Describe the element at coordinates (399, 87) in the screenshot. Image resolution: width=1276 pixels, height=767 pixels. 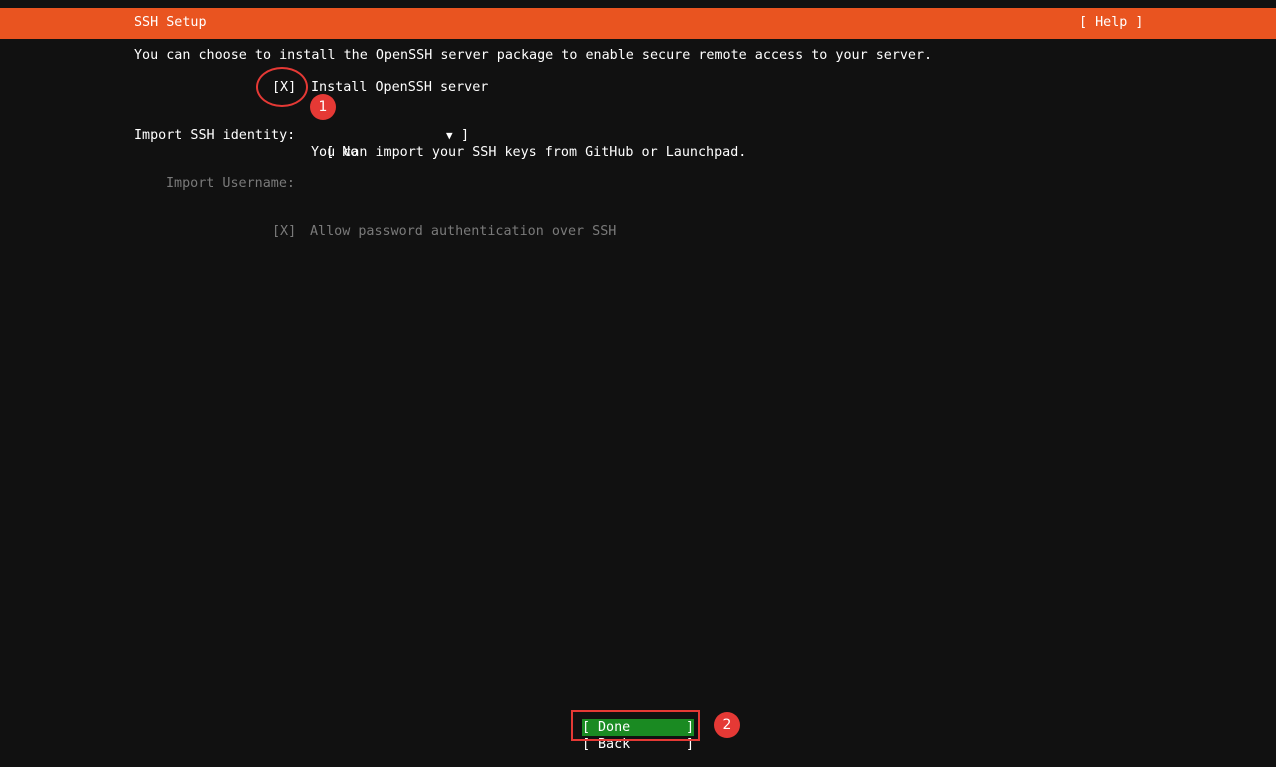
I see `install-openssh-label: Install OpenSSH server` at that location.